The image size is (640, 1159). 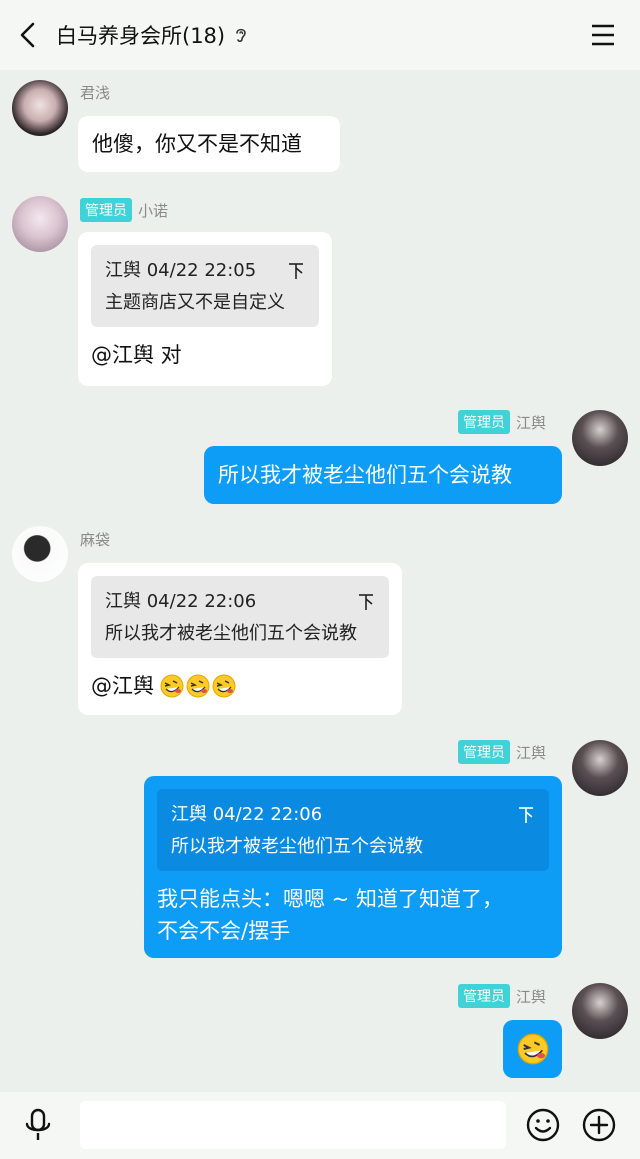 I want to click on message-line: @江舆, so click(x=240, y=686).